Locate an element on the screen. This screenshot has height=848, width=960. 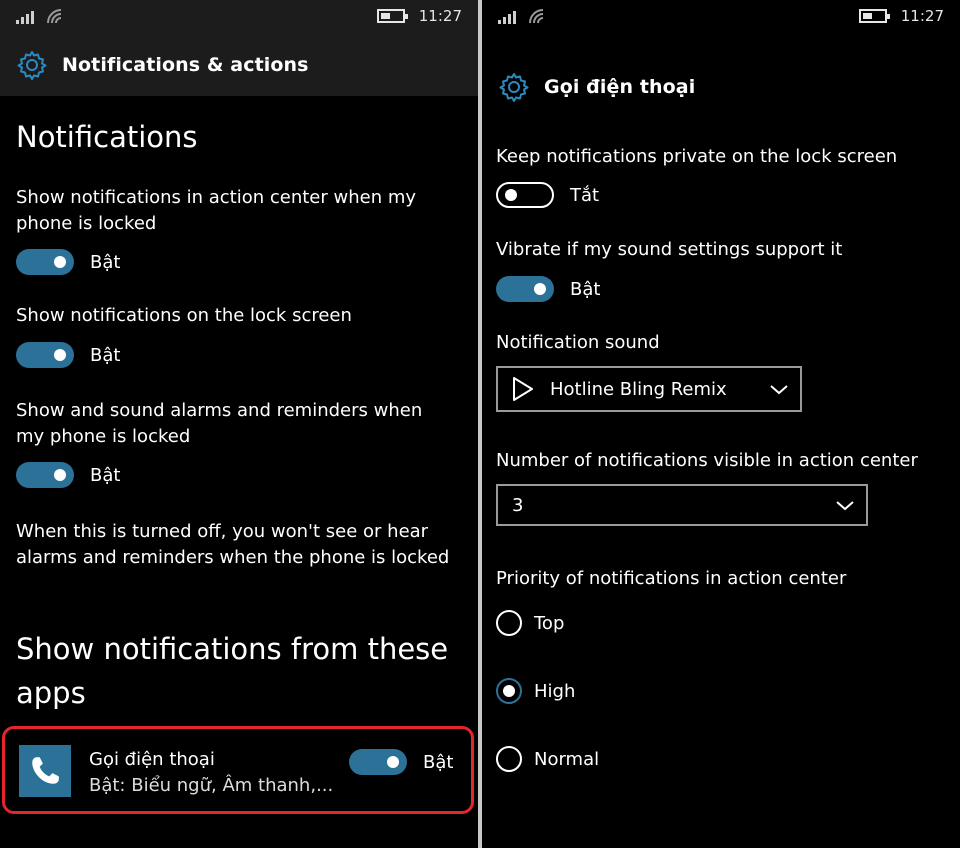
section-title-apps: Show notifications from these apps is located at coordinates (232, 671).